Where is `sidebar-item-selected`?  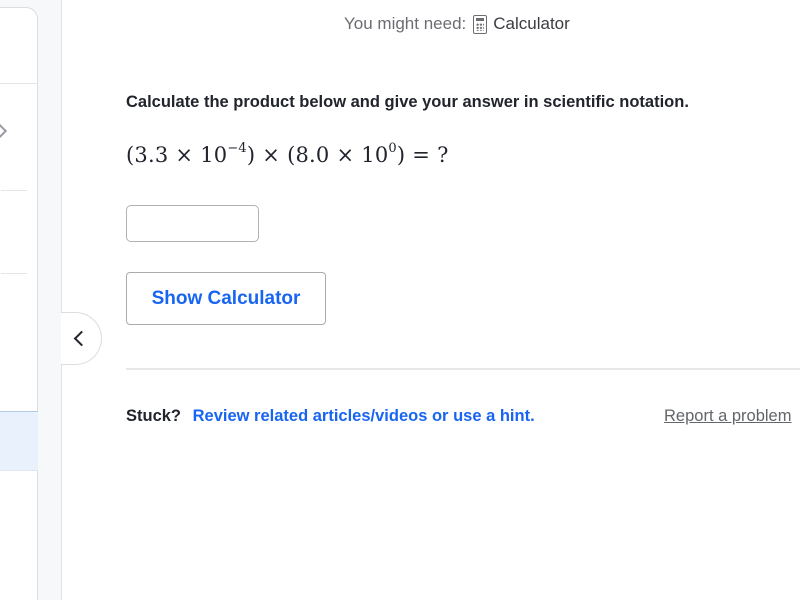
sidebar-item-selected is located at coordinates (19, 441).